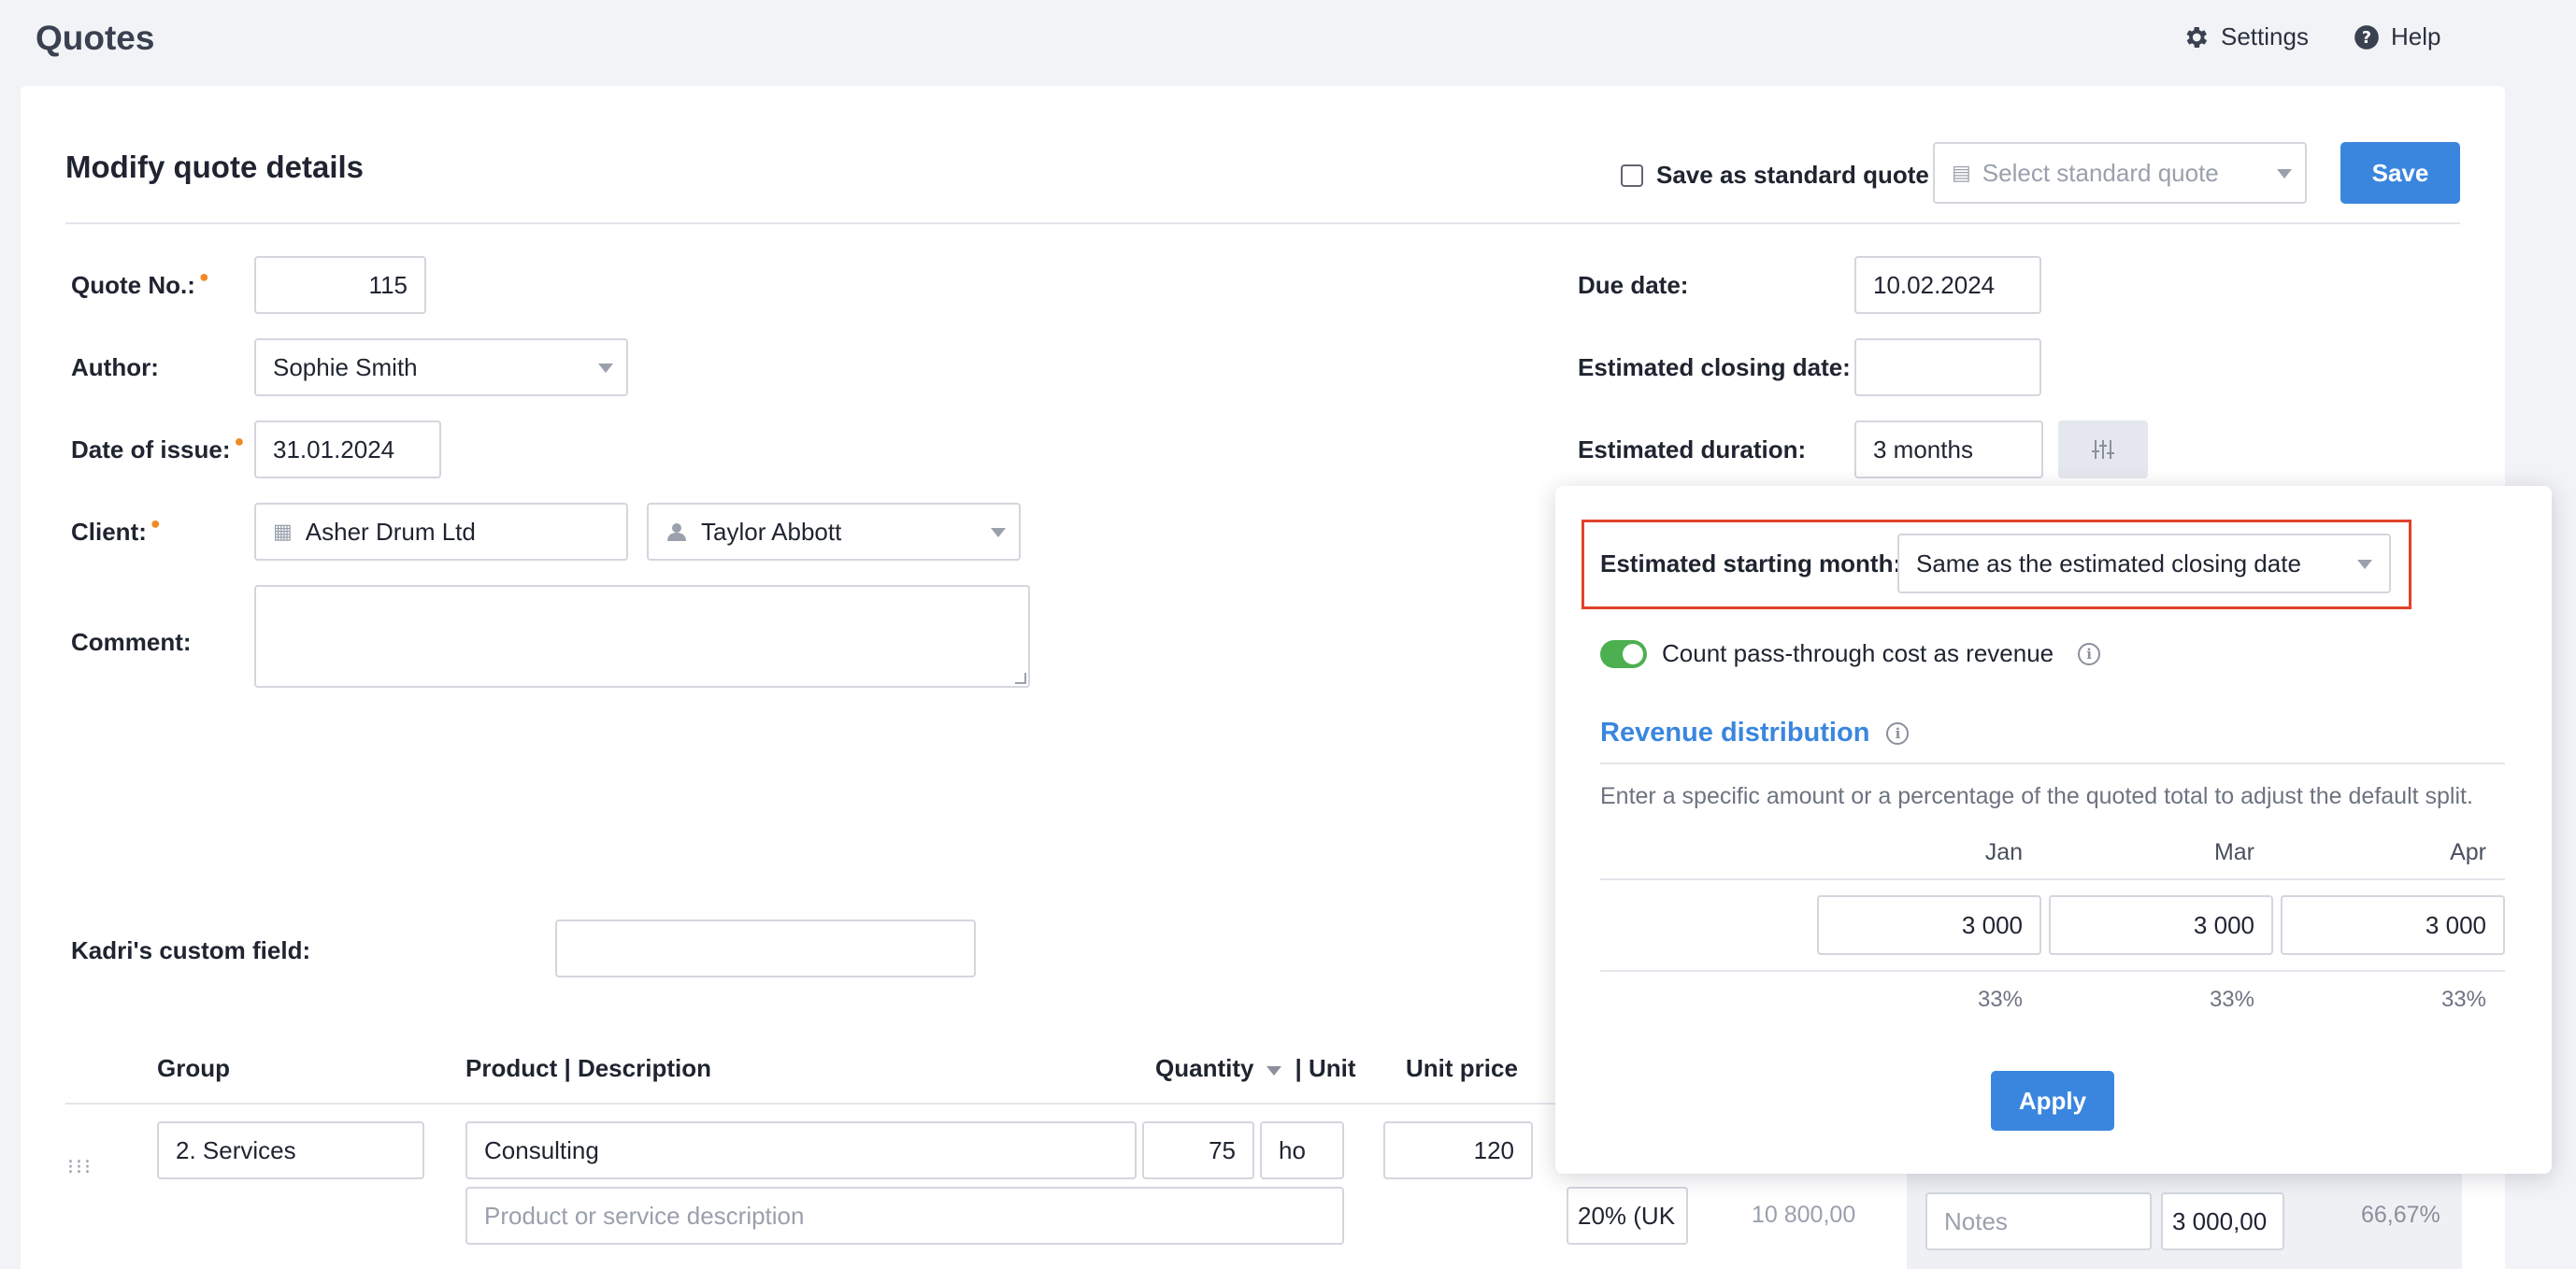 The width and height of the screenshot is (2576, 1269). I want to click on author-select: Sophie Smith, so click(441, 367).